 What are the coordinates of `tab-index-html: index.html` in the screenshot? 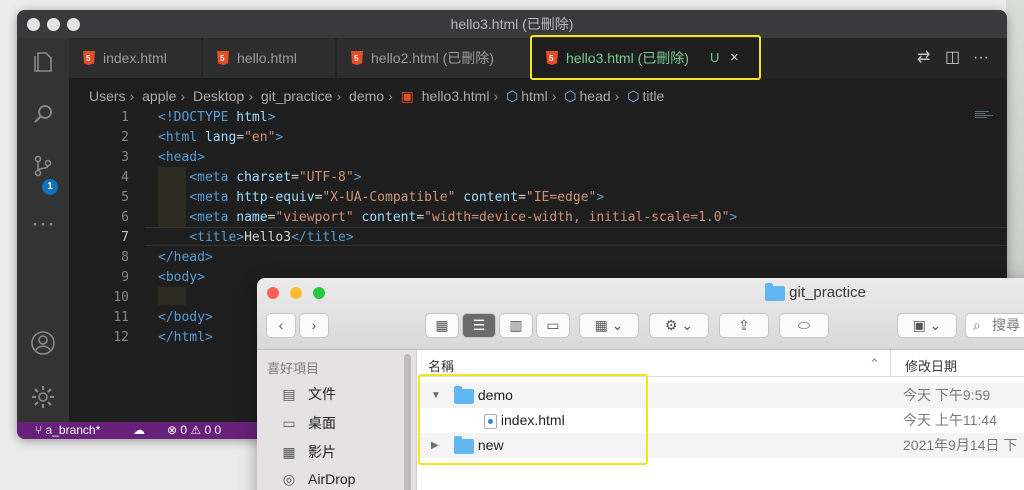 It's located at (135, 58).